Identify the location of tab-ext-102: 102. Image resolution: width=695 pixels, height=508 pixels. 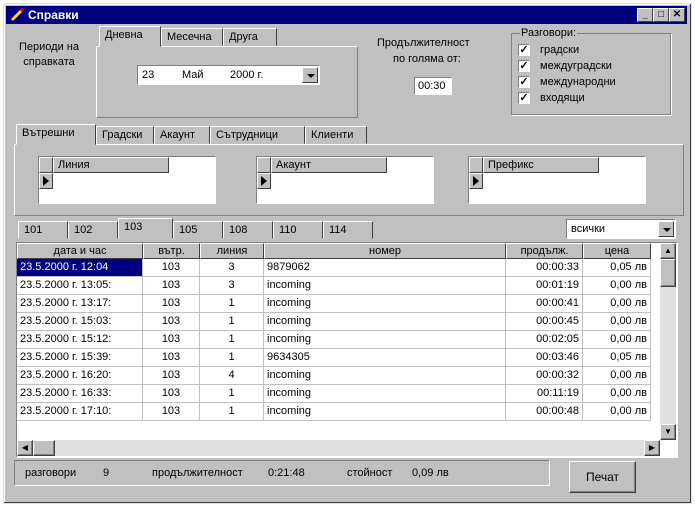
(93, 230).